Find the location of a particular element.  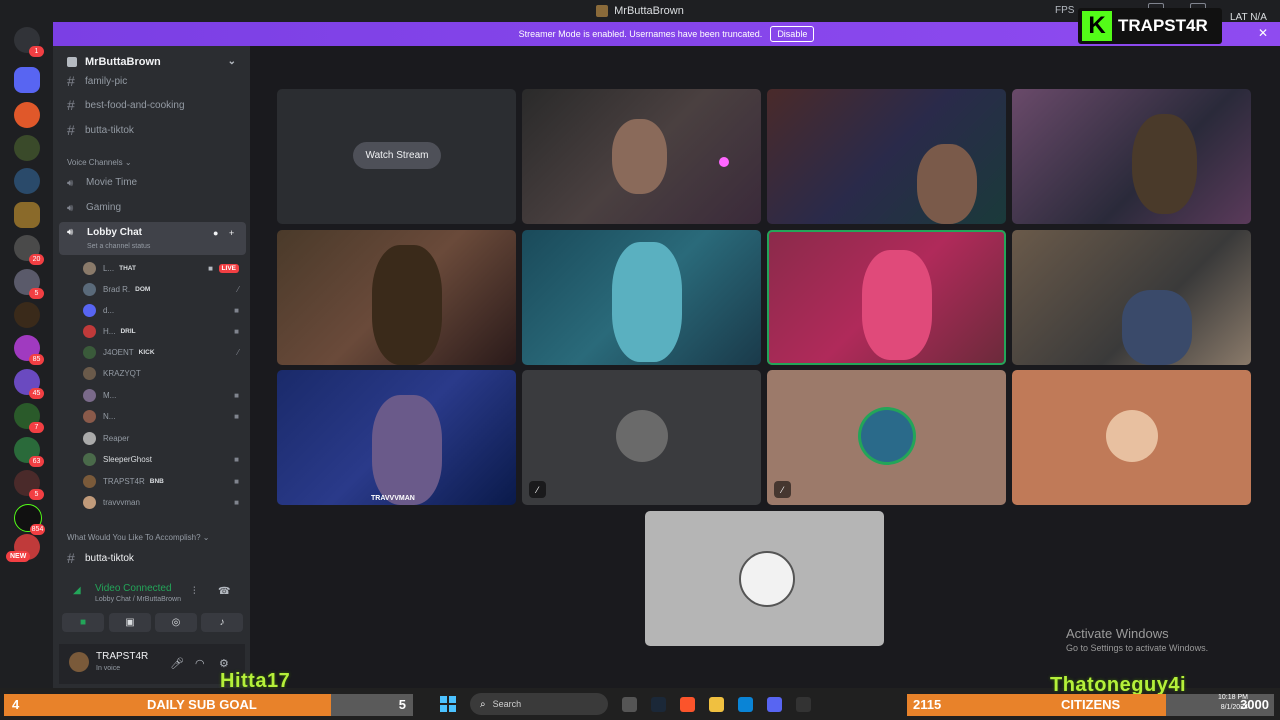

server-icon-mrbuttabrown is located at coordinates (27, 215).